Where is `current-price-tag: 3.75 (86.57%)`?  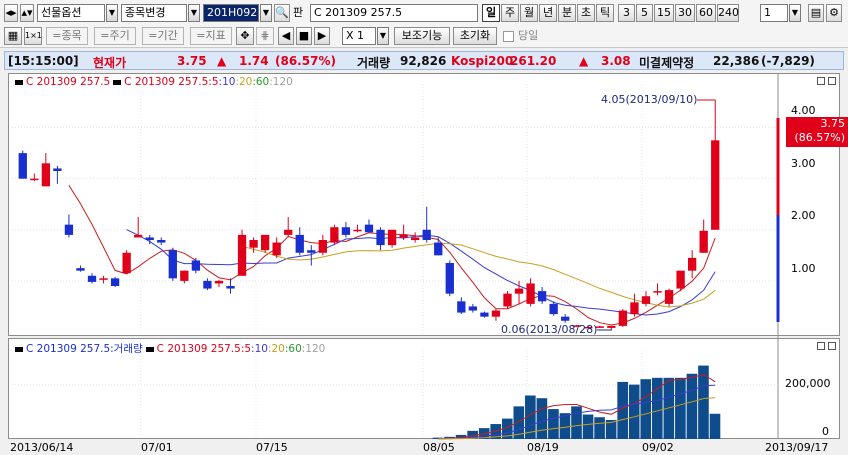
current-price-tag: 3.75 (86.57%) is located at coordinates (817, 132).